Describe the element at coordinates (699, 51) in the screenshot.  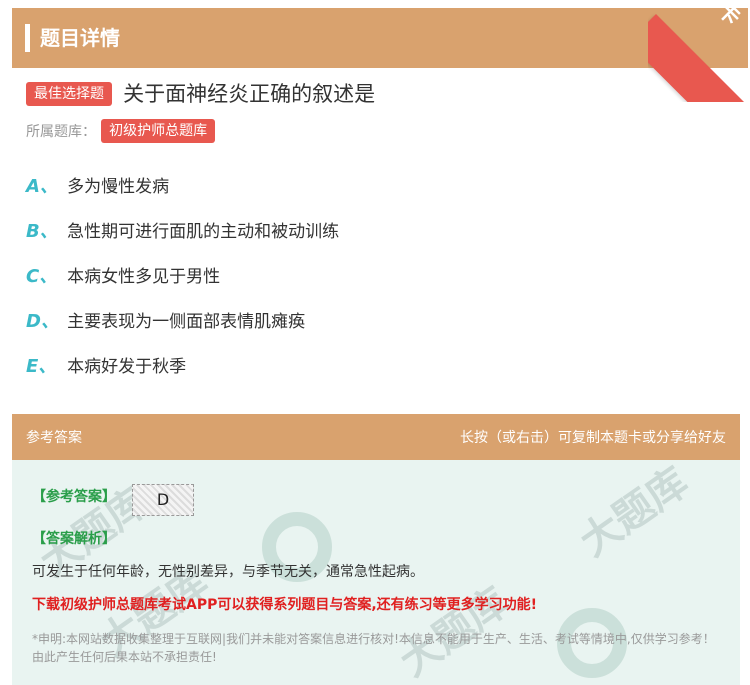
I see `corner-ribbon: 题卡` at that location.